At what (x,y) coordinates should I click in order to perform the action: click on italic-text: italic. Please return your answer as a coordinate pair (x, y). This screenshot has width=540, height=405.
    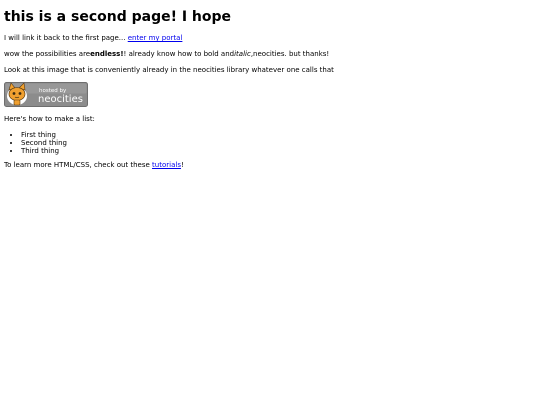
    Looking at the image, I should click on (242, 54).